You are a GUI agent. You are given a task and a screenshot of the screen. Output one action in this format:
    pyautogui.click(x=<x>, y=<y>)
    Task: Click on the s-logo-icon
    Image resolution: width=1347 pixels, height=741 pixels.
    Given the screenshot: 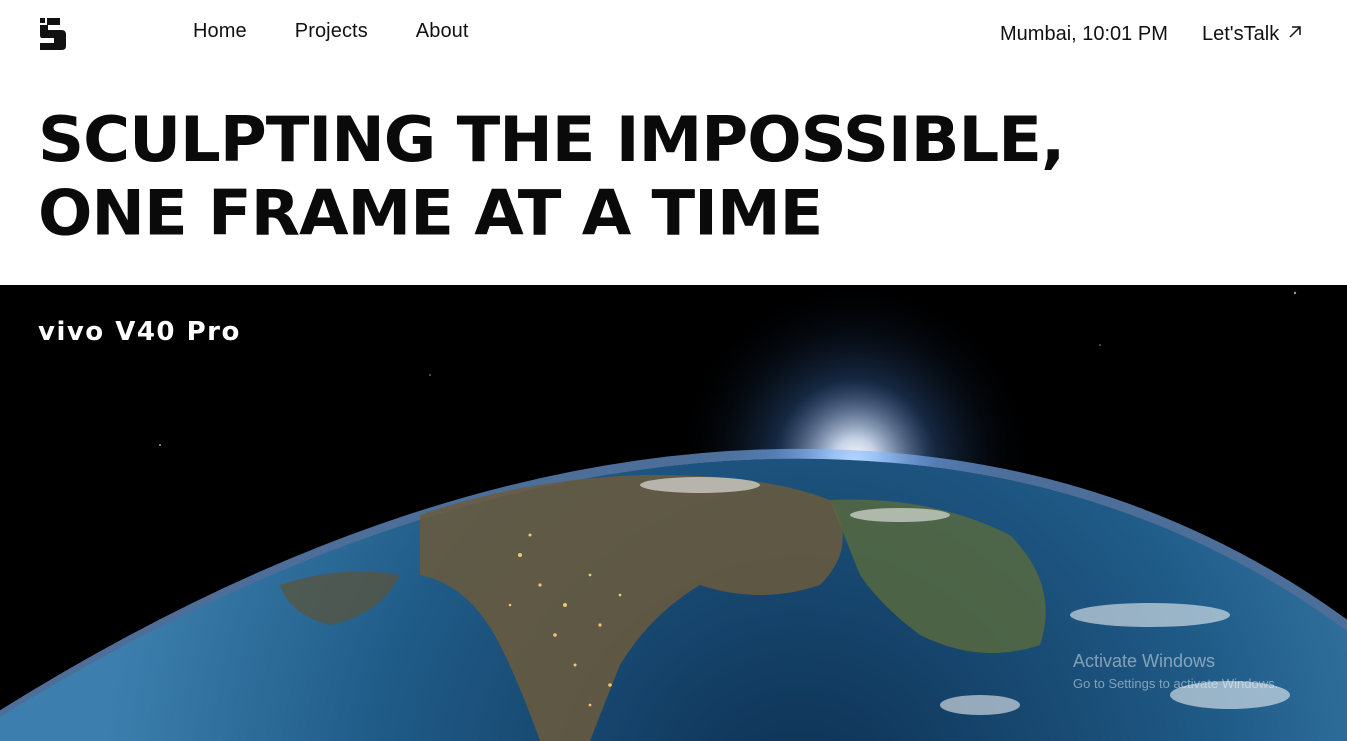 What is the action you would take?
    pyautogui.click(x=53, y=34)
    